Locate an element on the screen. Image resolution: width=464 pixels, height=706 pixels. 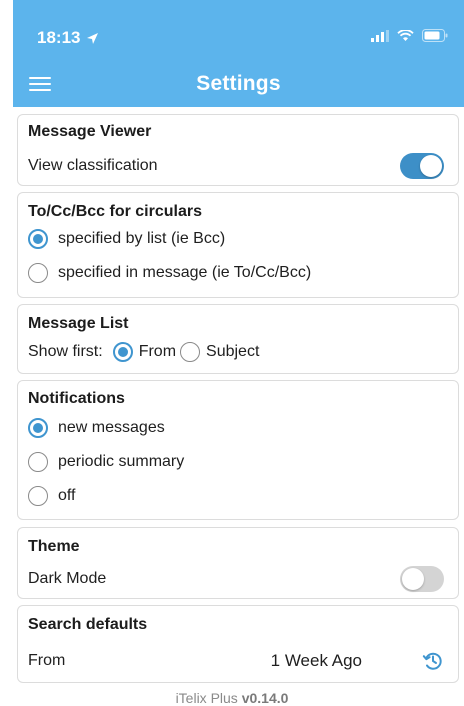
status-indicators is located at coordinates (409, 35).